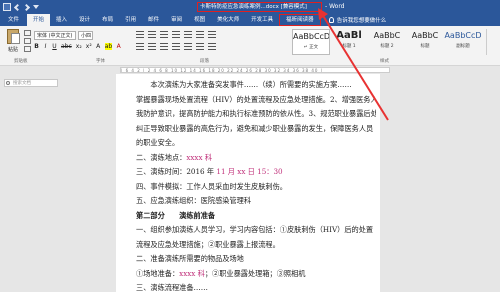 Image resolution: width=500 pixels, height=296 pixels. Describe the element at coordinates (204, 61) in the screenshot. I see `group-label-paragraph: 段落` at that location.